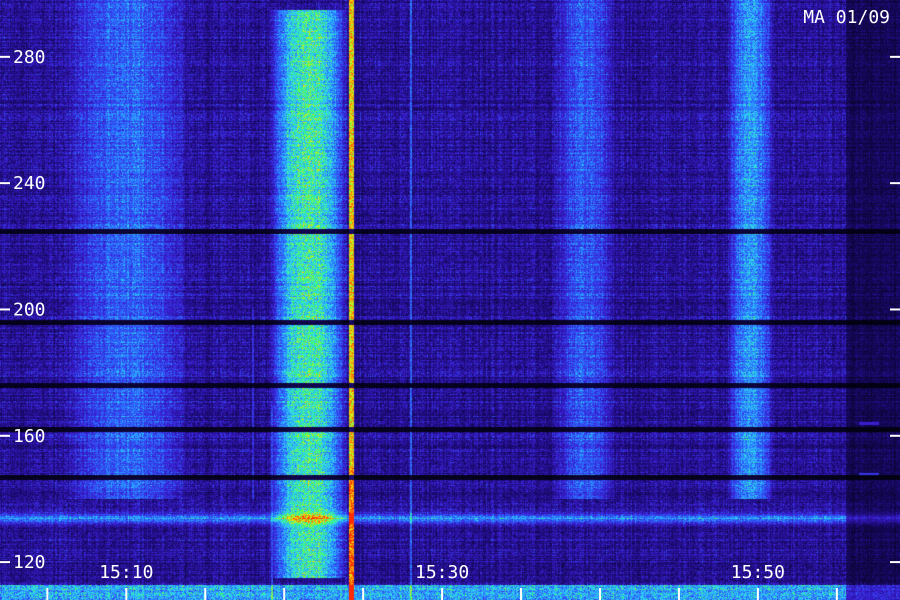  What do you see at coordinates (29, 183) in the screenshot?
I see `y-tick-label-3: 240` at bounding box center [29, 183].